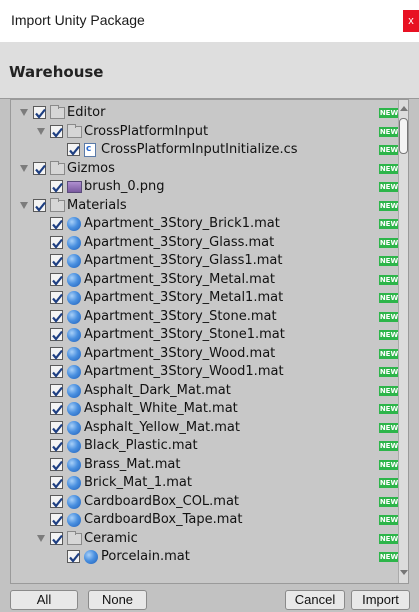 Image resolution: width=419 pixels, height=612 pixels. I want to click on asset-label: Editor, so click(86, 112).